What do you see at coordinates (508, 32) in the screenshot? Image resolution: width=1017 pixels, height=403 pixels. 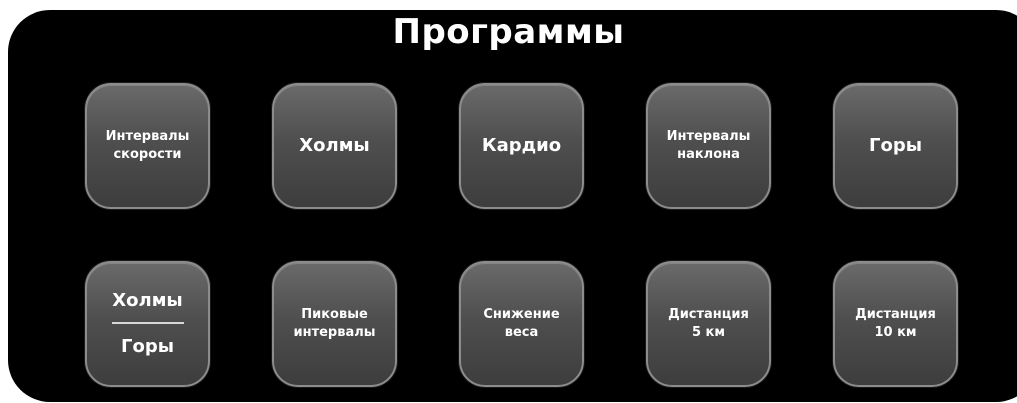 I see `page-title: Программы` at bounding box center [508, 32].